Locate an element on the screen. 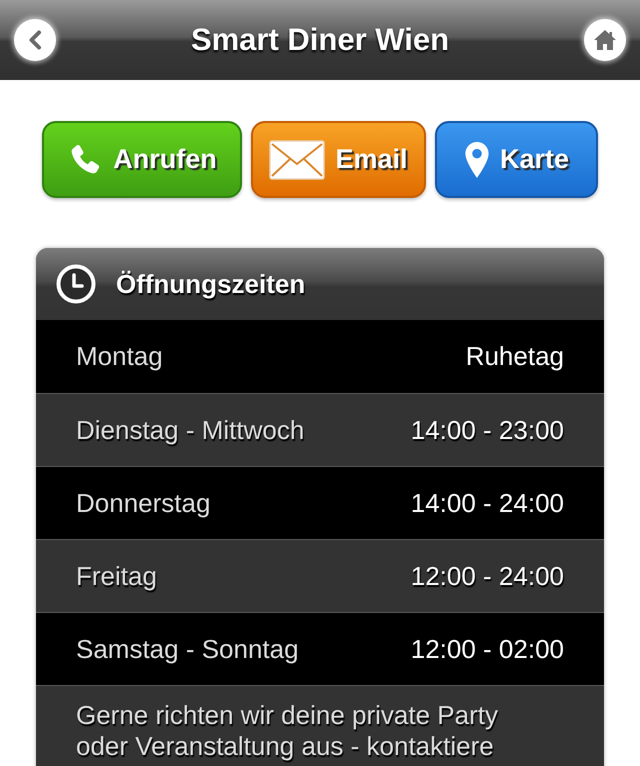 The height and width of the screenshot is (766, 640). envelope-icon is located at coordinates (297, 160).